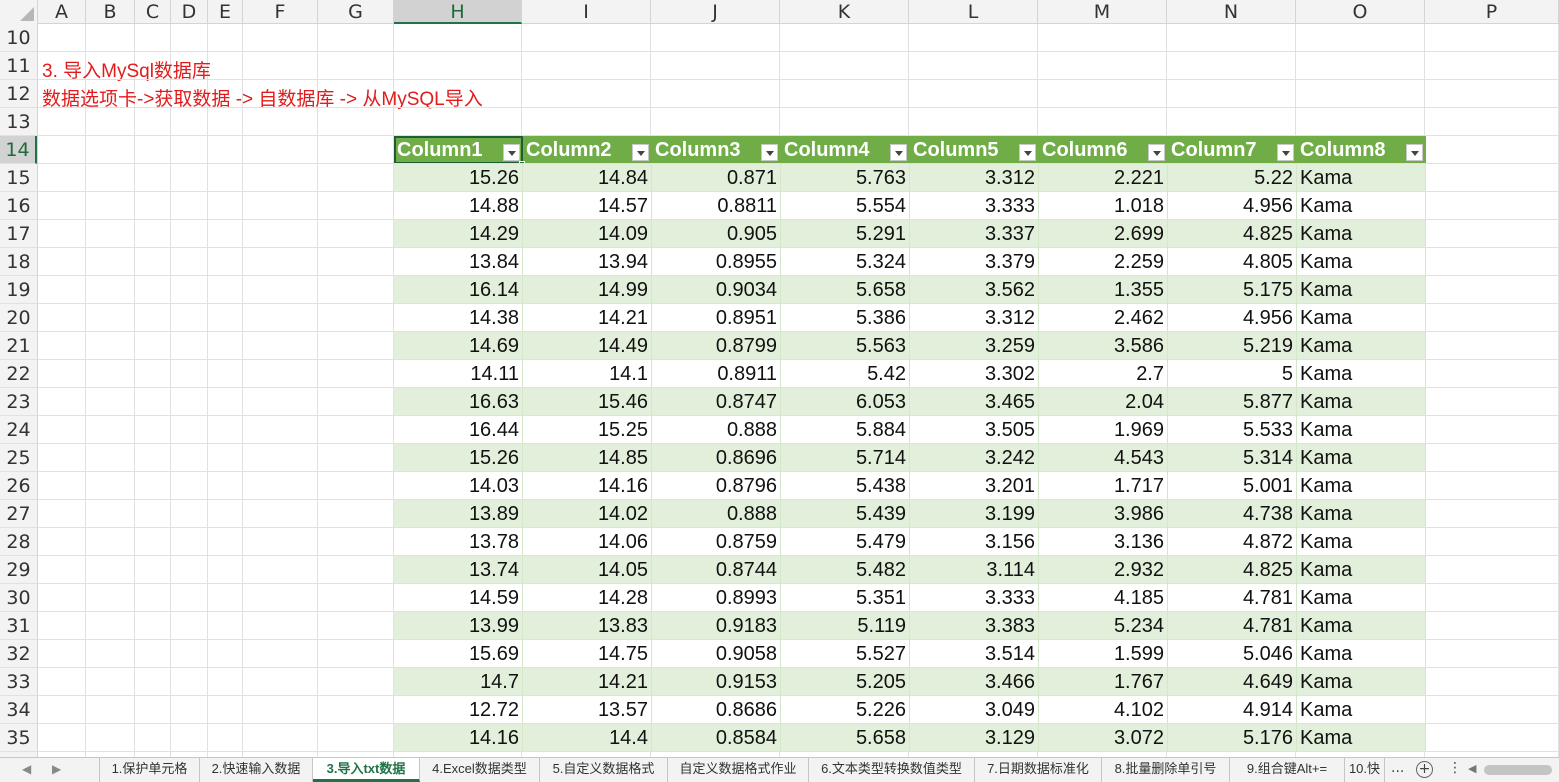  I want to click on table-cell: 16.63, so click(458, 402).